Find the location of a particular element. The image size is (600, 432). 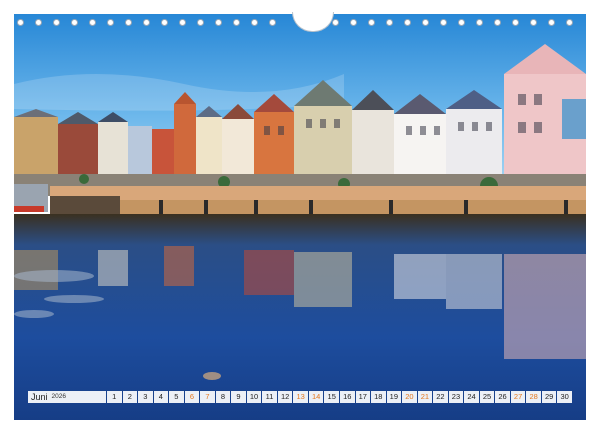

calendar-day: 3 is located at coordinates (145, 397).